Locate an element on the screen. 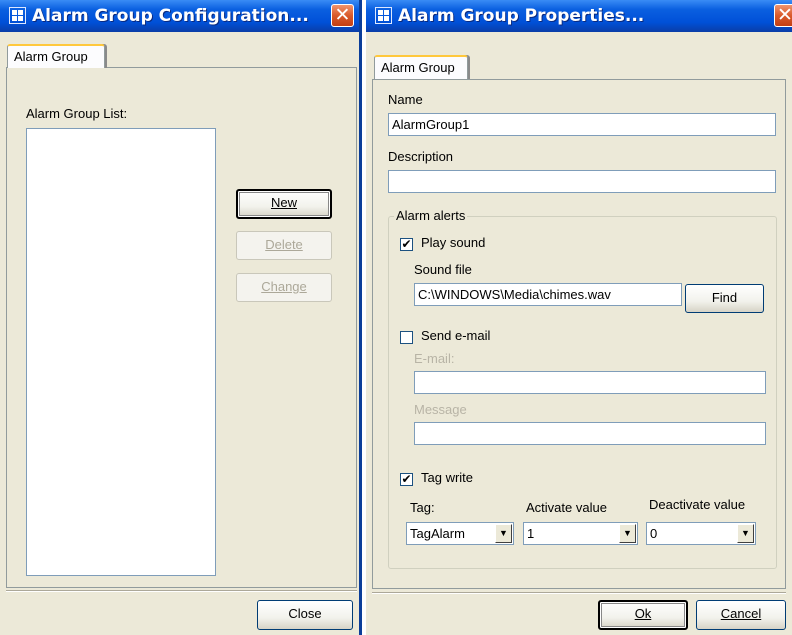 This screenshot has height=635, width=792. send-email-label: Send e-mail is located at coordinates (456, 335).